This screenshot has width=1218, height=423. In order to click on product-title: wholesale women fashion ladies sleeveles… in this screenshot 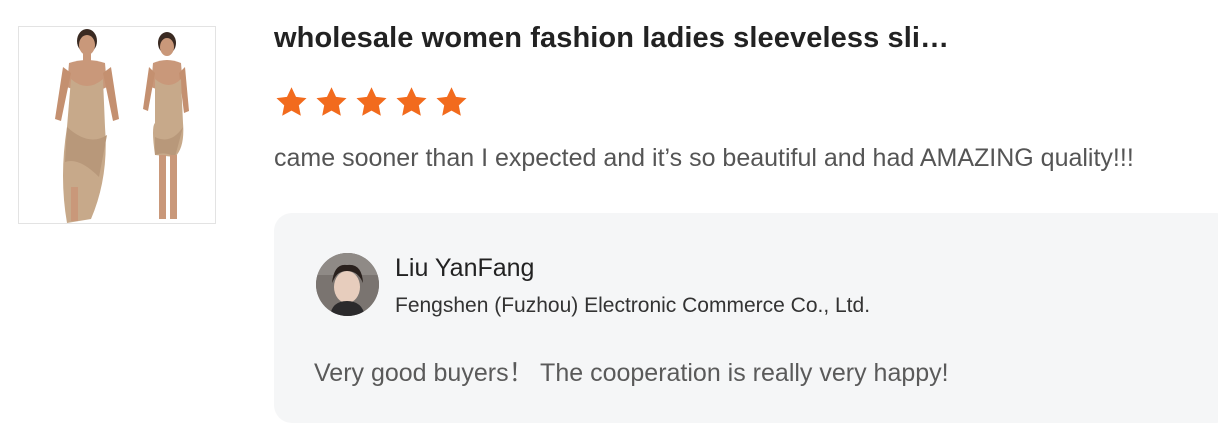, I will do `click(611, 38)`.